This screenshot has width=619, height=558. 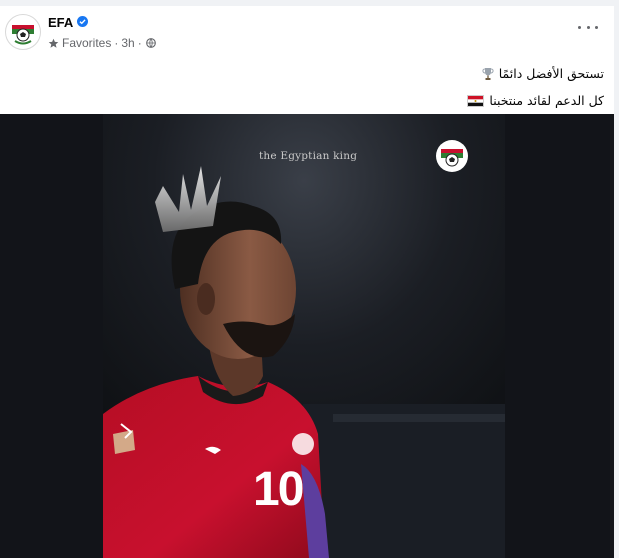 I want to click on caption-text-2: كل الدعم لقائد منتخبنا, so click(x=546, y=100).